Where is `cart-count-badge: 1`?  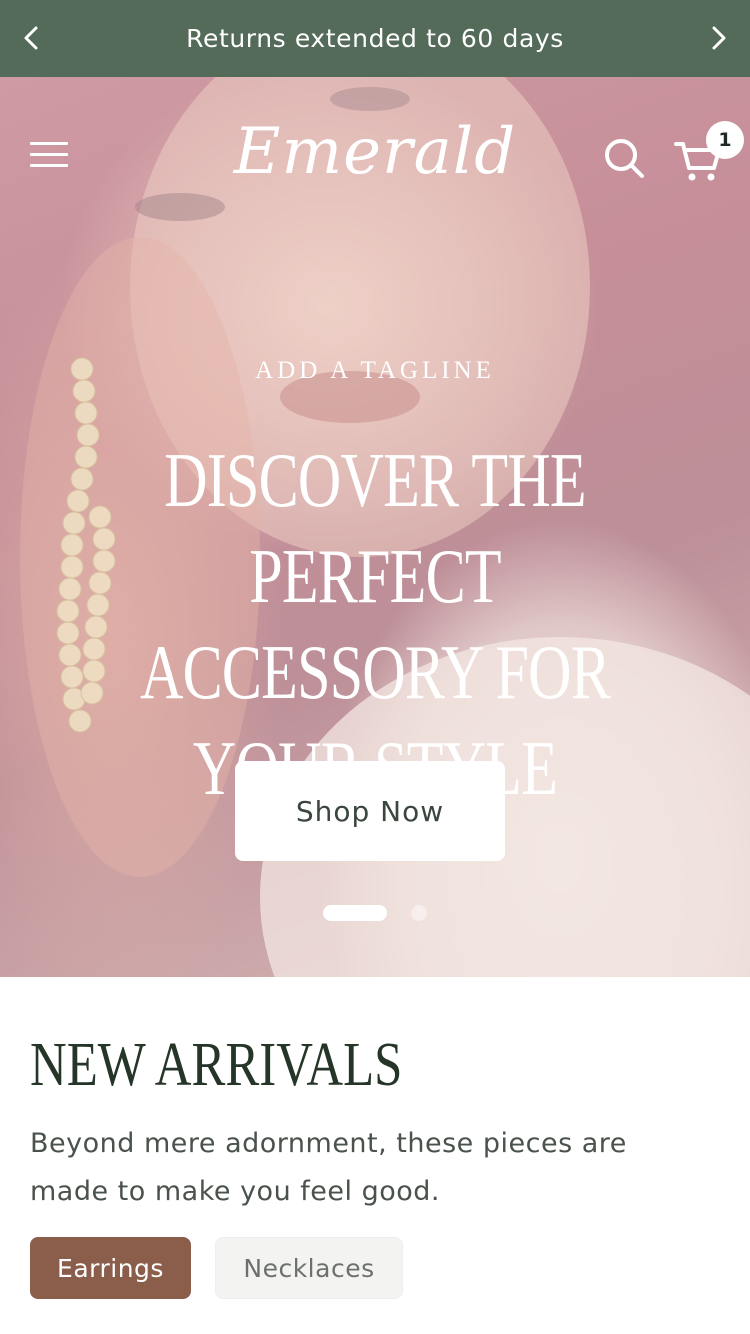
cart-count-badge: 1 is located at coordinates (725, 140).